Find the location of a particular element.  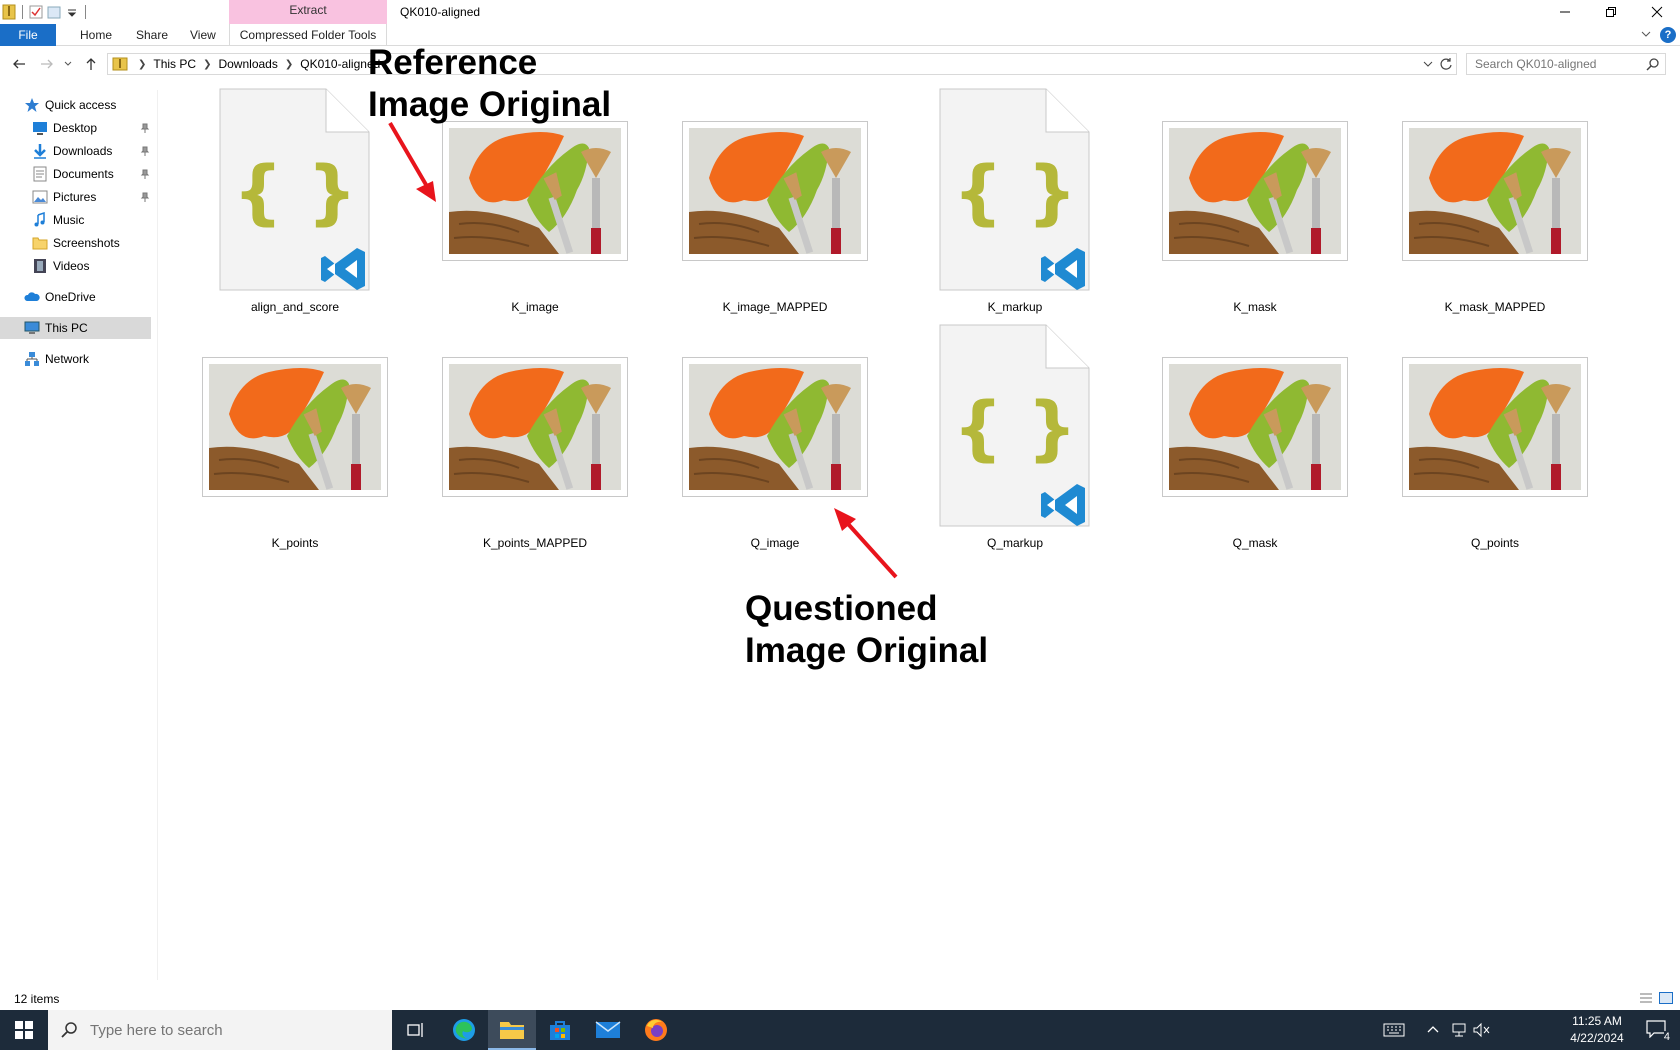

taskbar-search-box is located at coordinates (220, 1030).